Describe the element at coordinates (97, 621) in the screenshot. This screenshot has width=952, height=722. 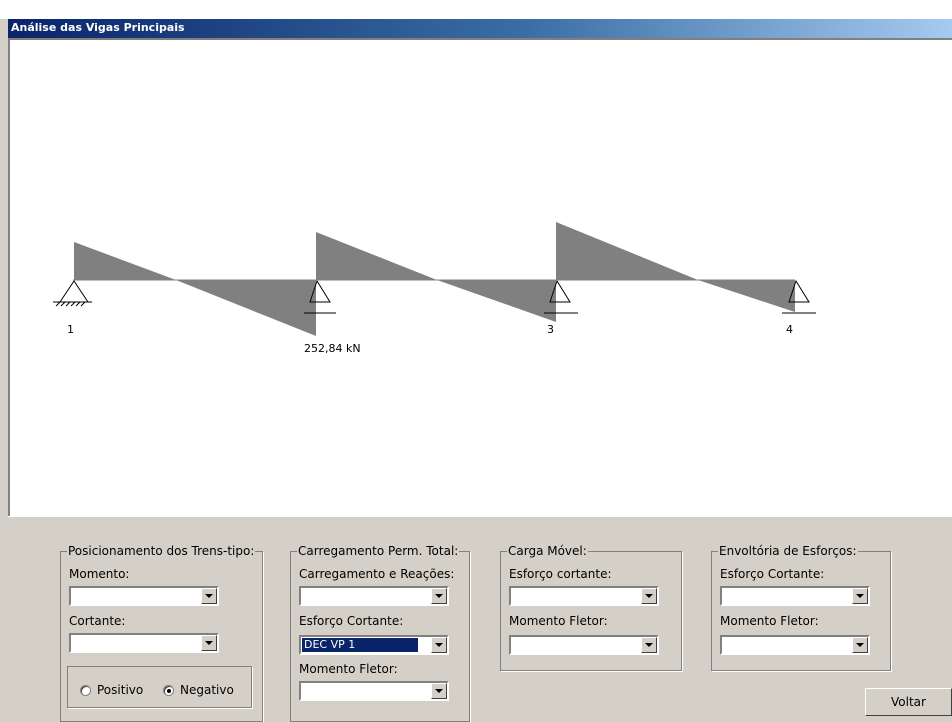
I see `cortante-label: Cortante:` at that location.